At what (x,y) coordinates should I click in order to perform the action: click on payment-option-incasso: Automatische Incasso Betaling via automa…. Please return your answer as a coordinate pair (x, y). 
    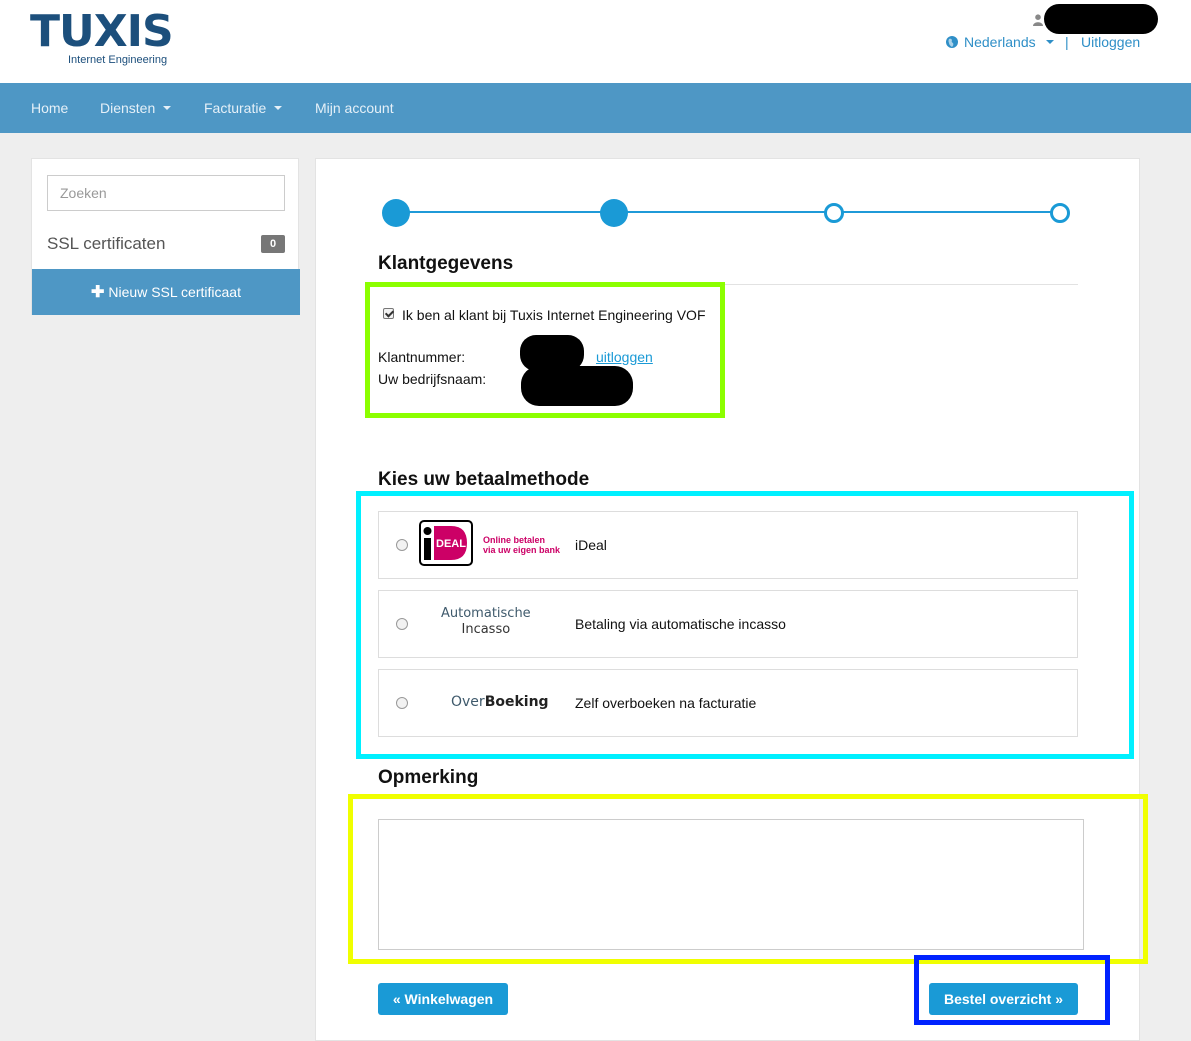
    Looking at the image, I should click on (728, 624).